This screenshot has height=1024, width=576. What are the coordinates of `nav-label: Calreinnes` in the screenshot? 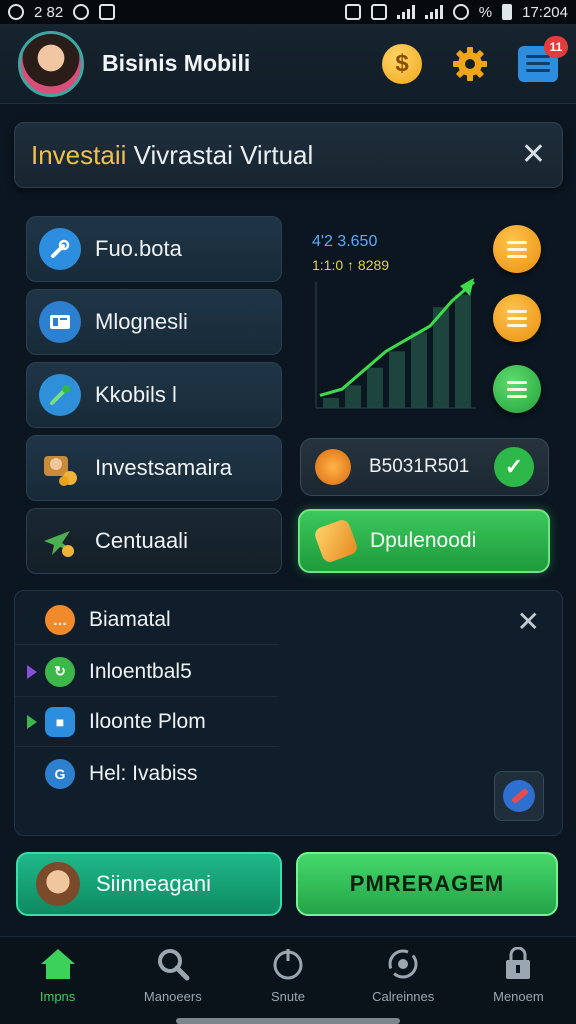 It's located at (403, 996).